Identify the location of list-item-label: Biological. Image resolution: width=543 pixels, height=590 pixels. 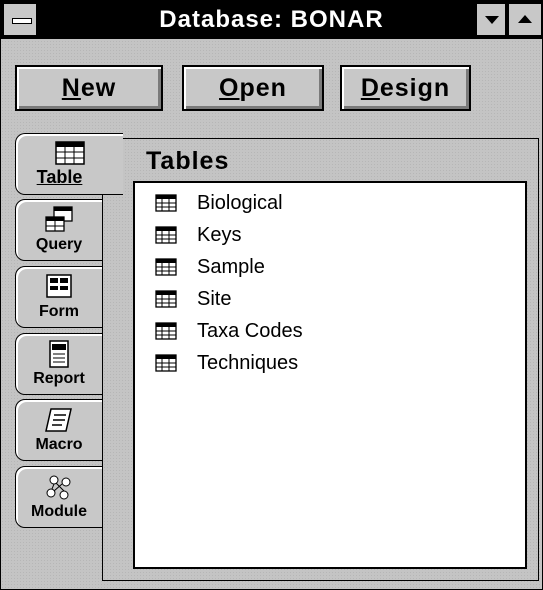
(240, 202).